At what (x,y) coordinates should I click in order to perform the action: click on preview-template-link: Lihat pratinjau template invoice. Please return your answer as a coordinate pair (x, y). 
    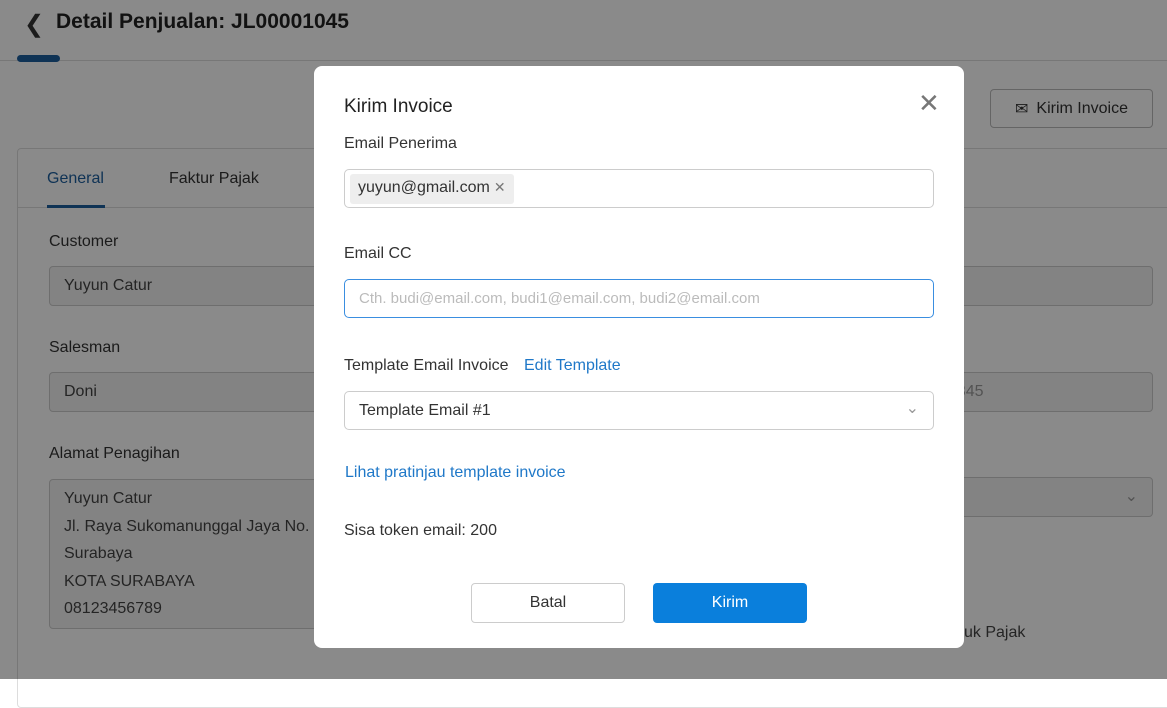
    Looking at the image, I should click on (455, 473).